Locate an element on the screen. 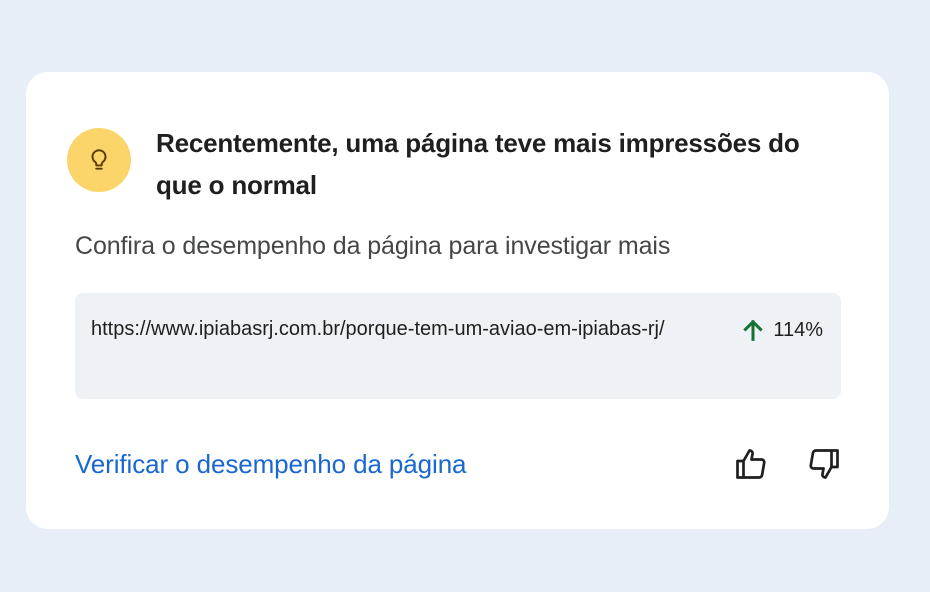  thumb-down-button is located at coordinates (824, 464).